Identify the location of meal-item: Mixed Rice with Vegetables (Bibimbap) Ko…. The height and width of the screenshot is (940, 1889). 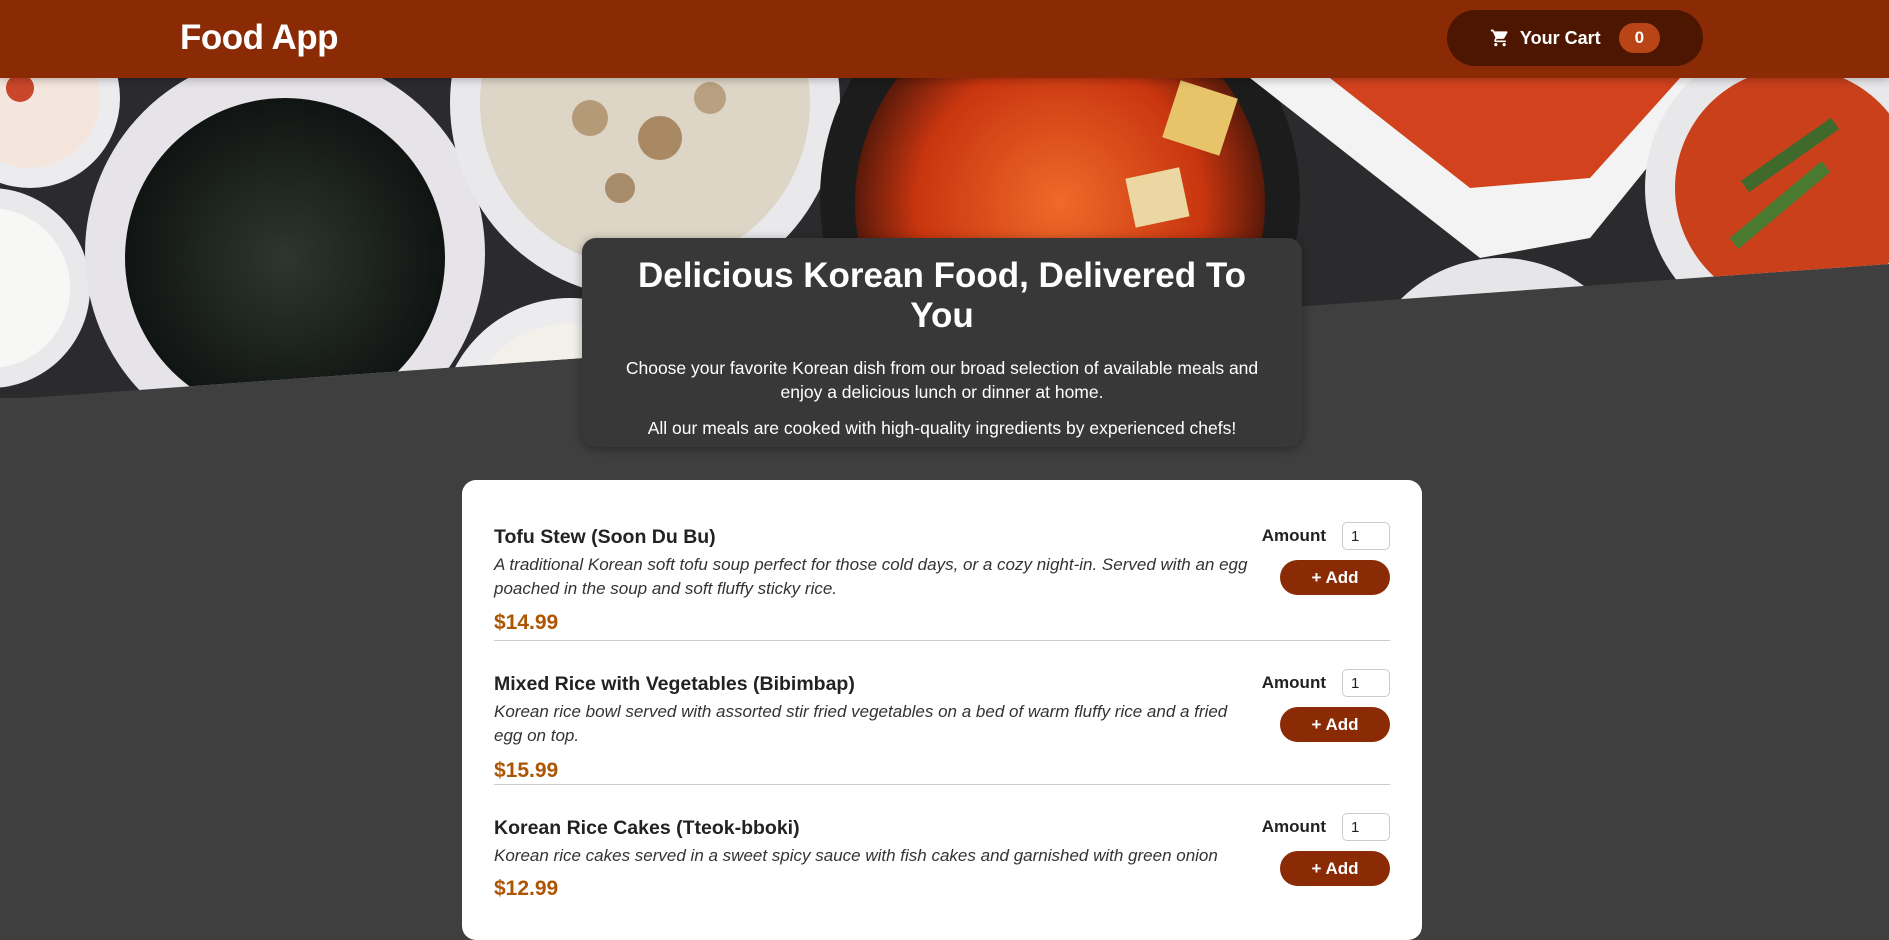
(942, 713).